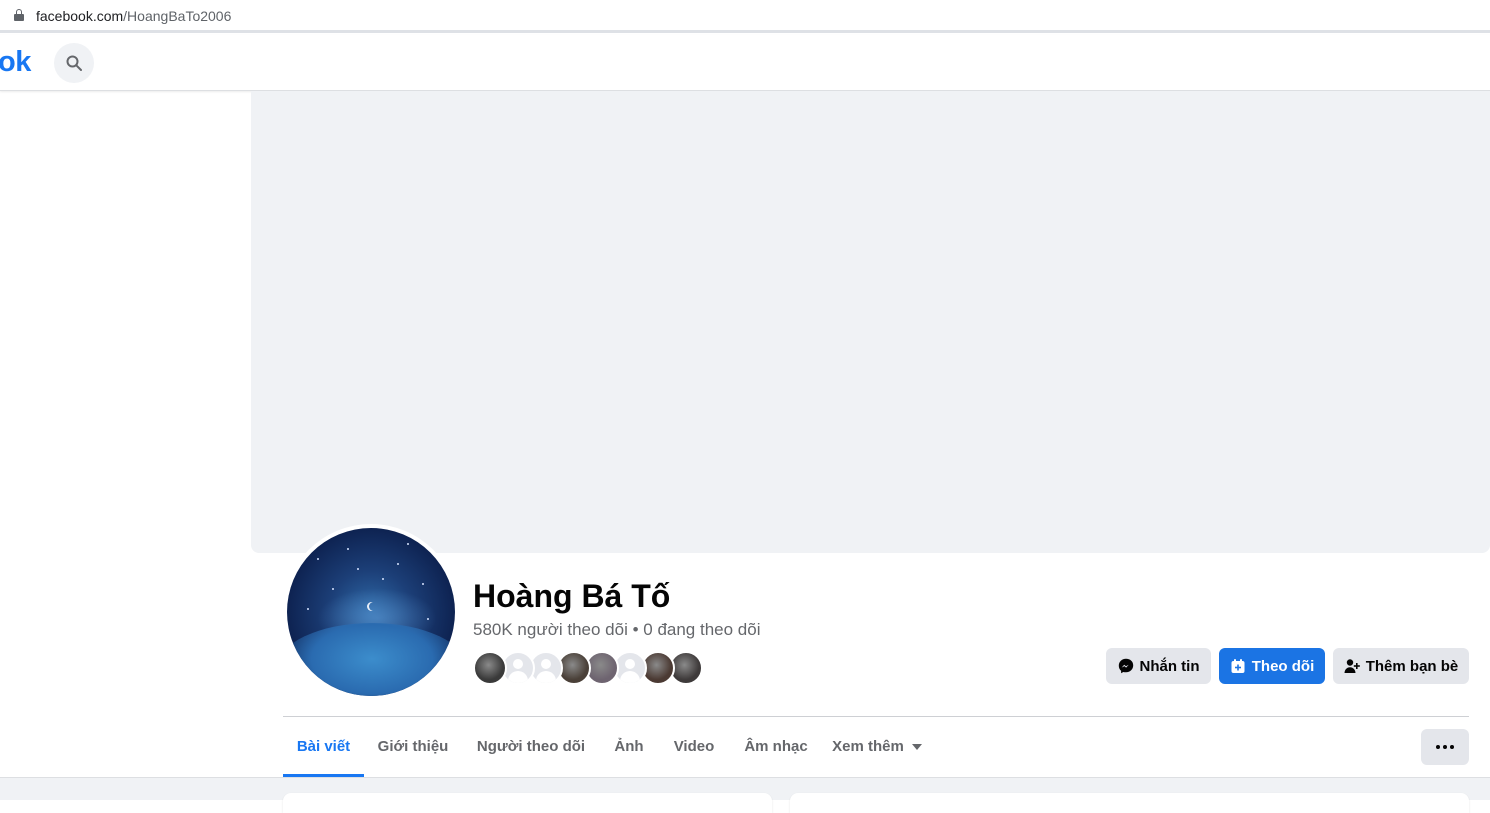  I want to click on profile-avatar, so click(371, 612).